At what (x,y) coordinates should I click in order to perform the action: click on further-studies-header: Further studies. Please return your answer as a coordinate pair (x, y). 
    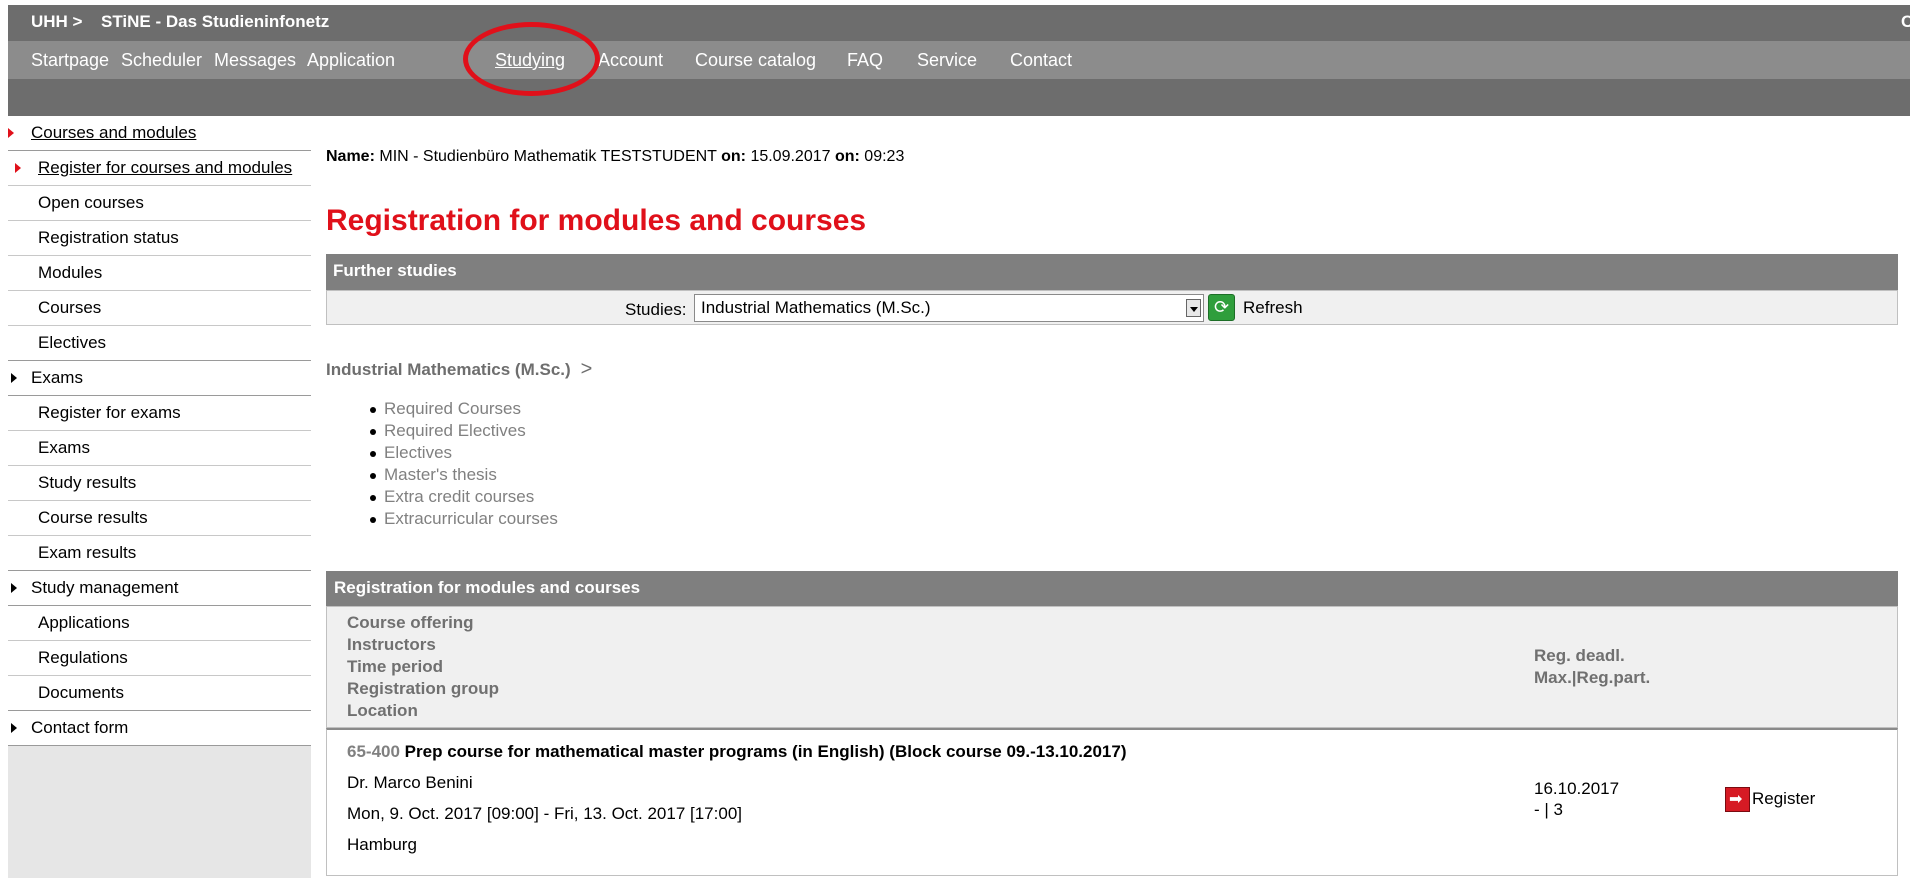
    Looking at the image, I should click on (1112, 272).